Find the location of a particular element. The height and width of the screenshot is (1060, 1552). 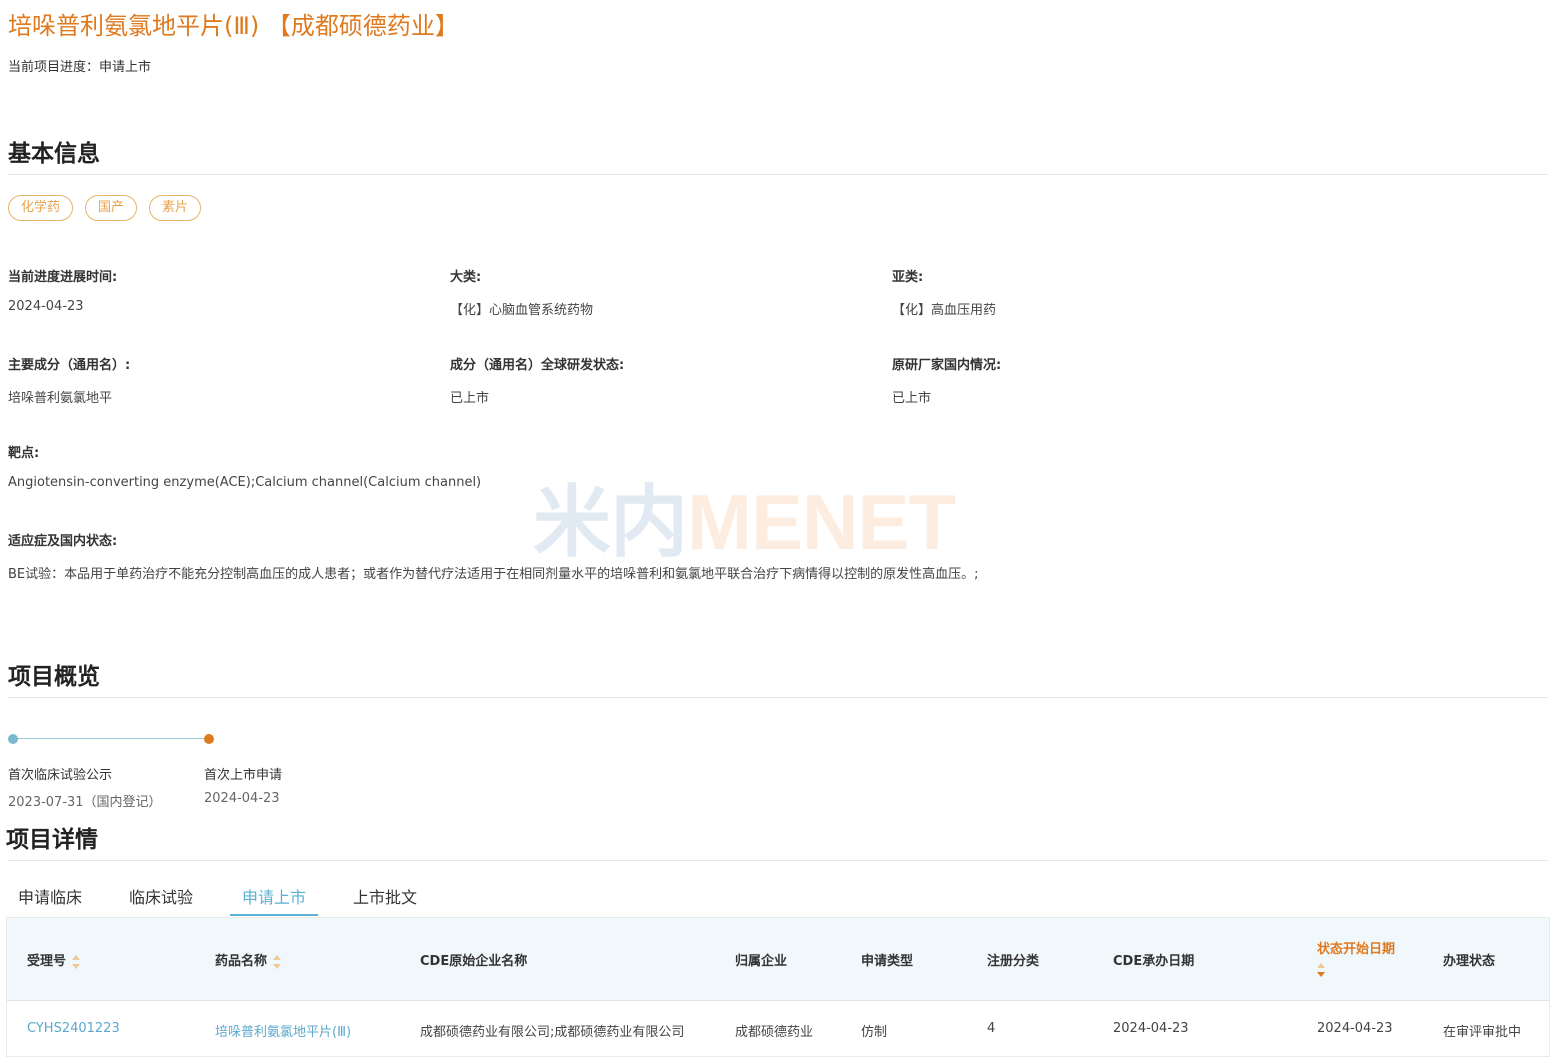

cell-reg-class: 4 is located at coordinates (991, 1028).